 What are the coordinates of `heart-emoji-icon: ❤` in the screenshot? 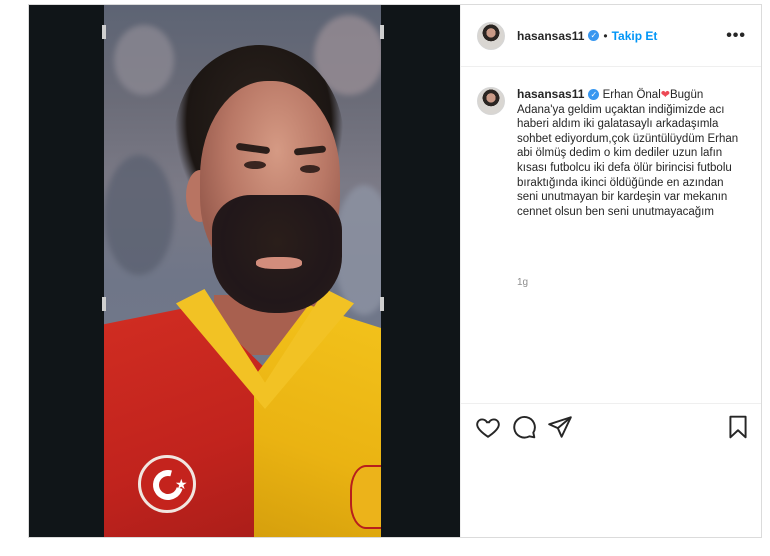 It's located at (665, 94).